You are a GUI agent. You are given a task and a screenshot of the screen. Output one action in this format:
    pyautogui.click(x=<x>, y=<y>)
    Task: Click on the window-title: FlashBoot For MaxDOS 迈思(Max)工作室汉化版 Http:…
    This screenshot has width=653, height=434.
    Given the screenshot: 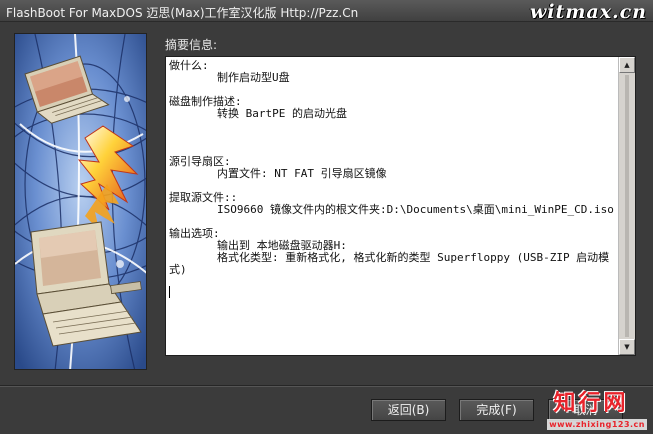 What is the action you would take?
    pyautogui.click(x=182, y=13)
    